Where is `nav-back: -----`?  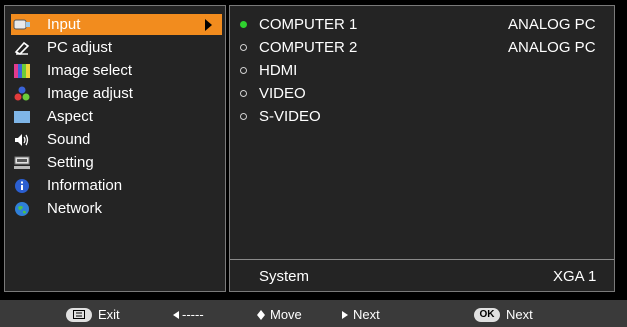 nav-back: ----- is located at coordinates (188, 314).